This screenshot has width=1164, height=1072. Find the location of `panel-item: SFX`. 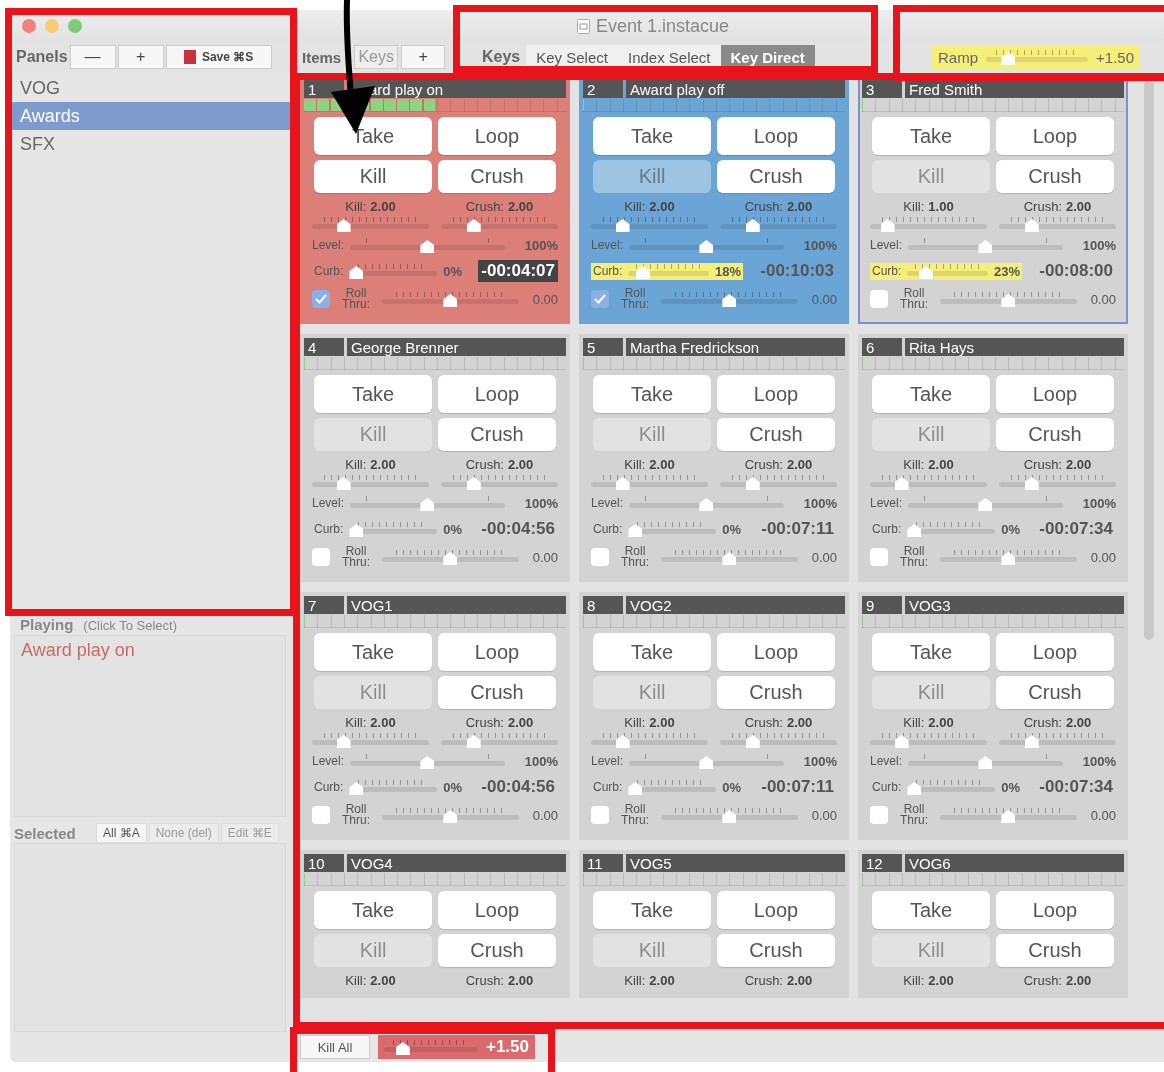

panel-item: SFX is located at coordinates (150, 144).